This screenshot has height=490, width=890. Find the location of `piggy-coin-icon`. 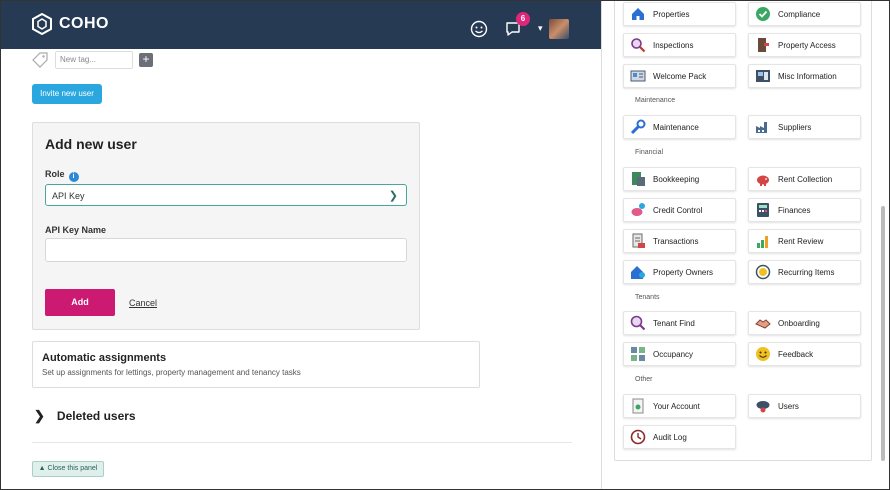

piggy-coin-icon is located at coordinates (638, 210).